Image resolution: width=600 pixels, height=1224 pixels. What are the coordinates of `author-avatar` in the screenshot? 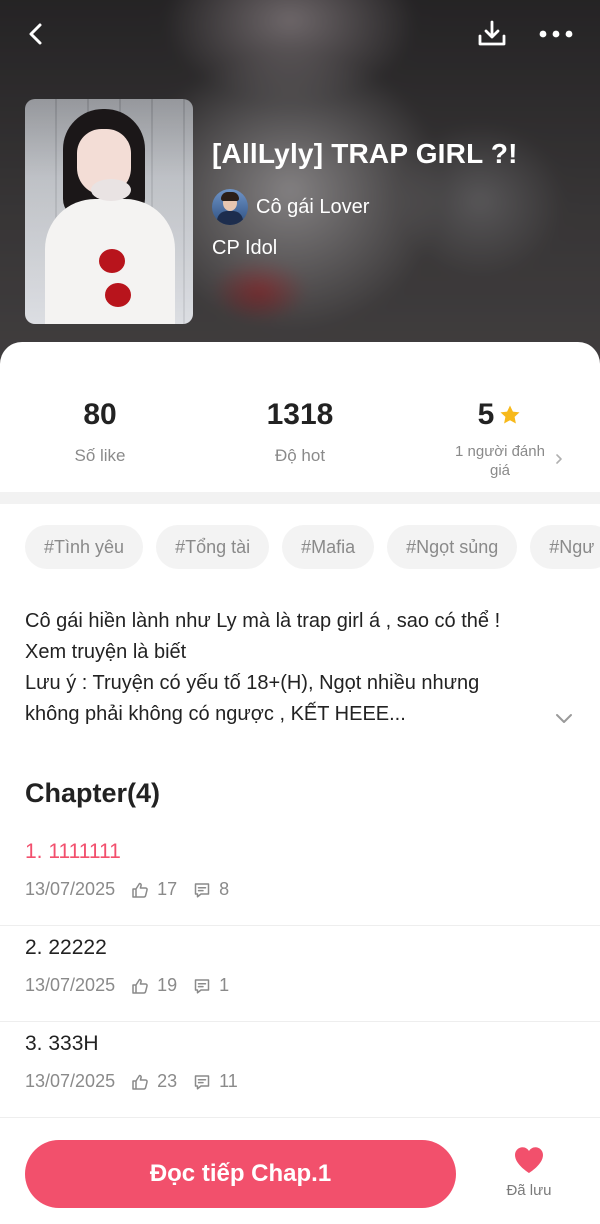 It's located at (230, 207).